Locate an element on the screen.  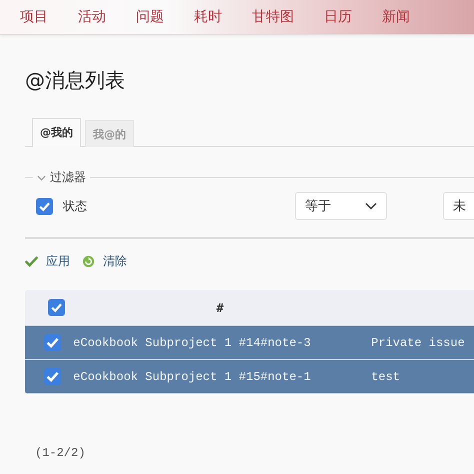
menu-item: 甘特图 is located at coordinates (273, 17).